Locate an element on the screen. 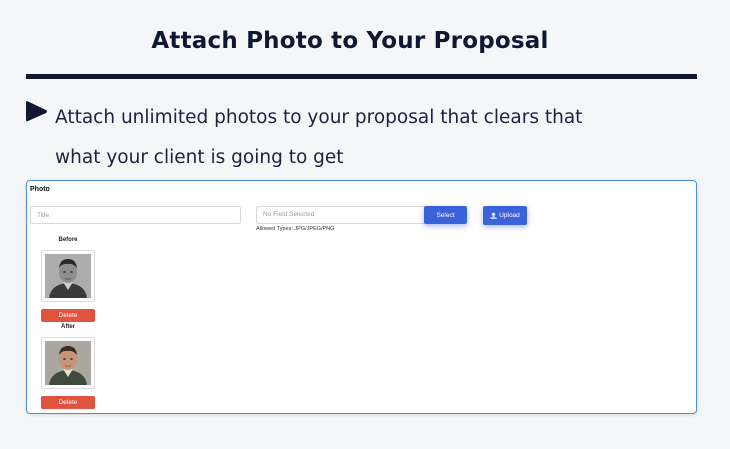  delete-before-button: Delete is located at coordinates (68, 315).